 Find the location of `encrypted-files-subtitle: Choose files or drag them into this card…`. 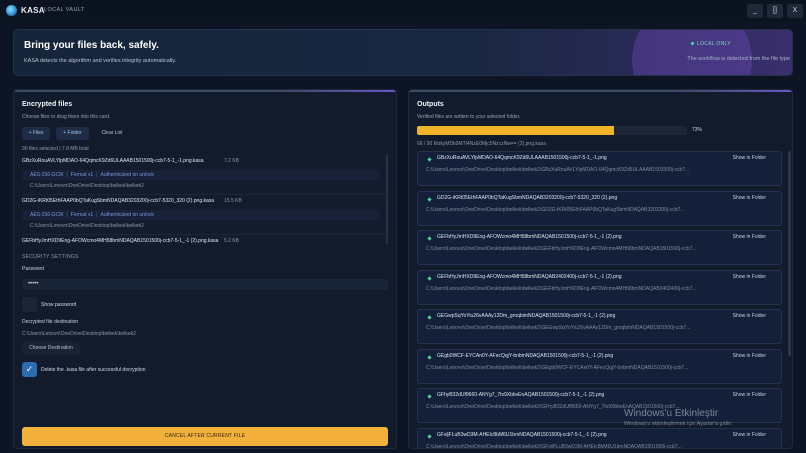

encrypted-files-subtitle: Choose files or drag them into this card… is located at coordinates (66, 117).